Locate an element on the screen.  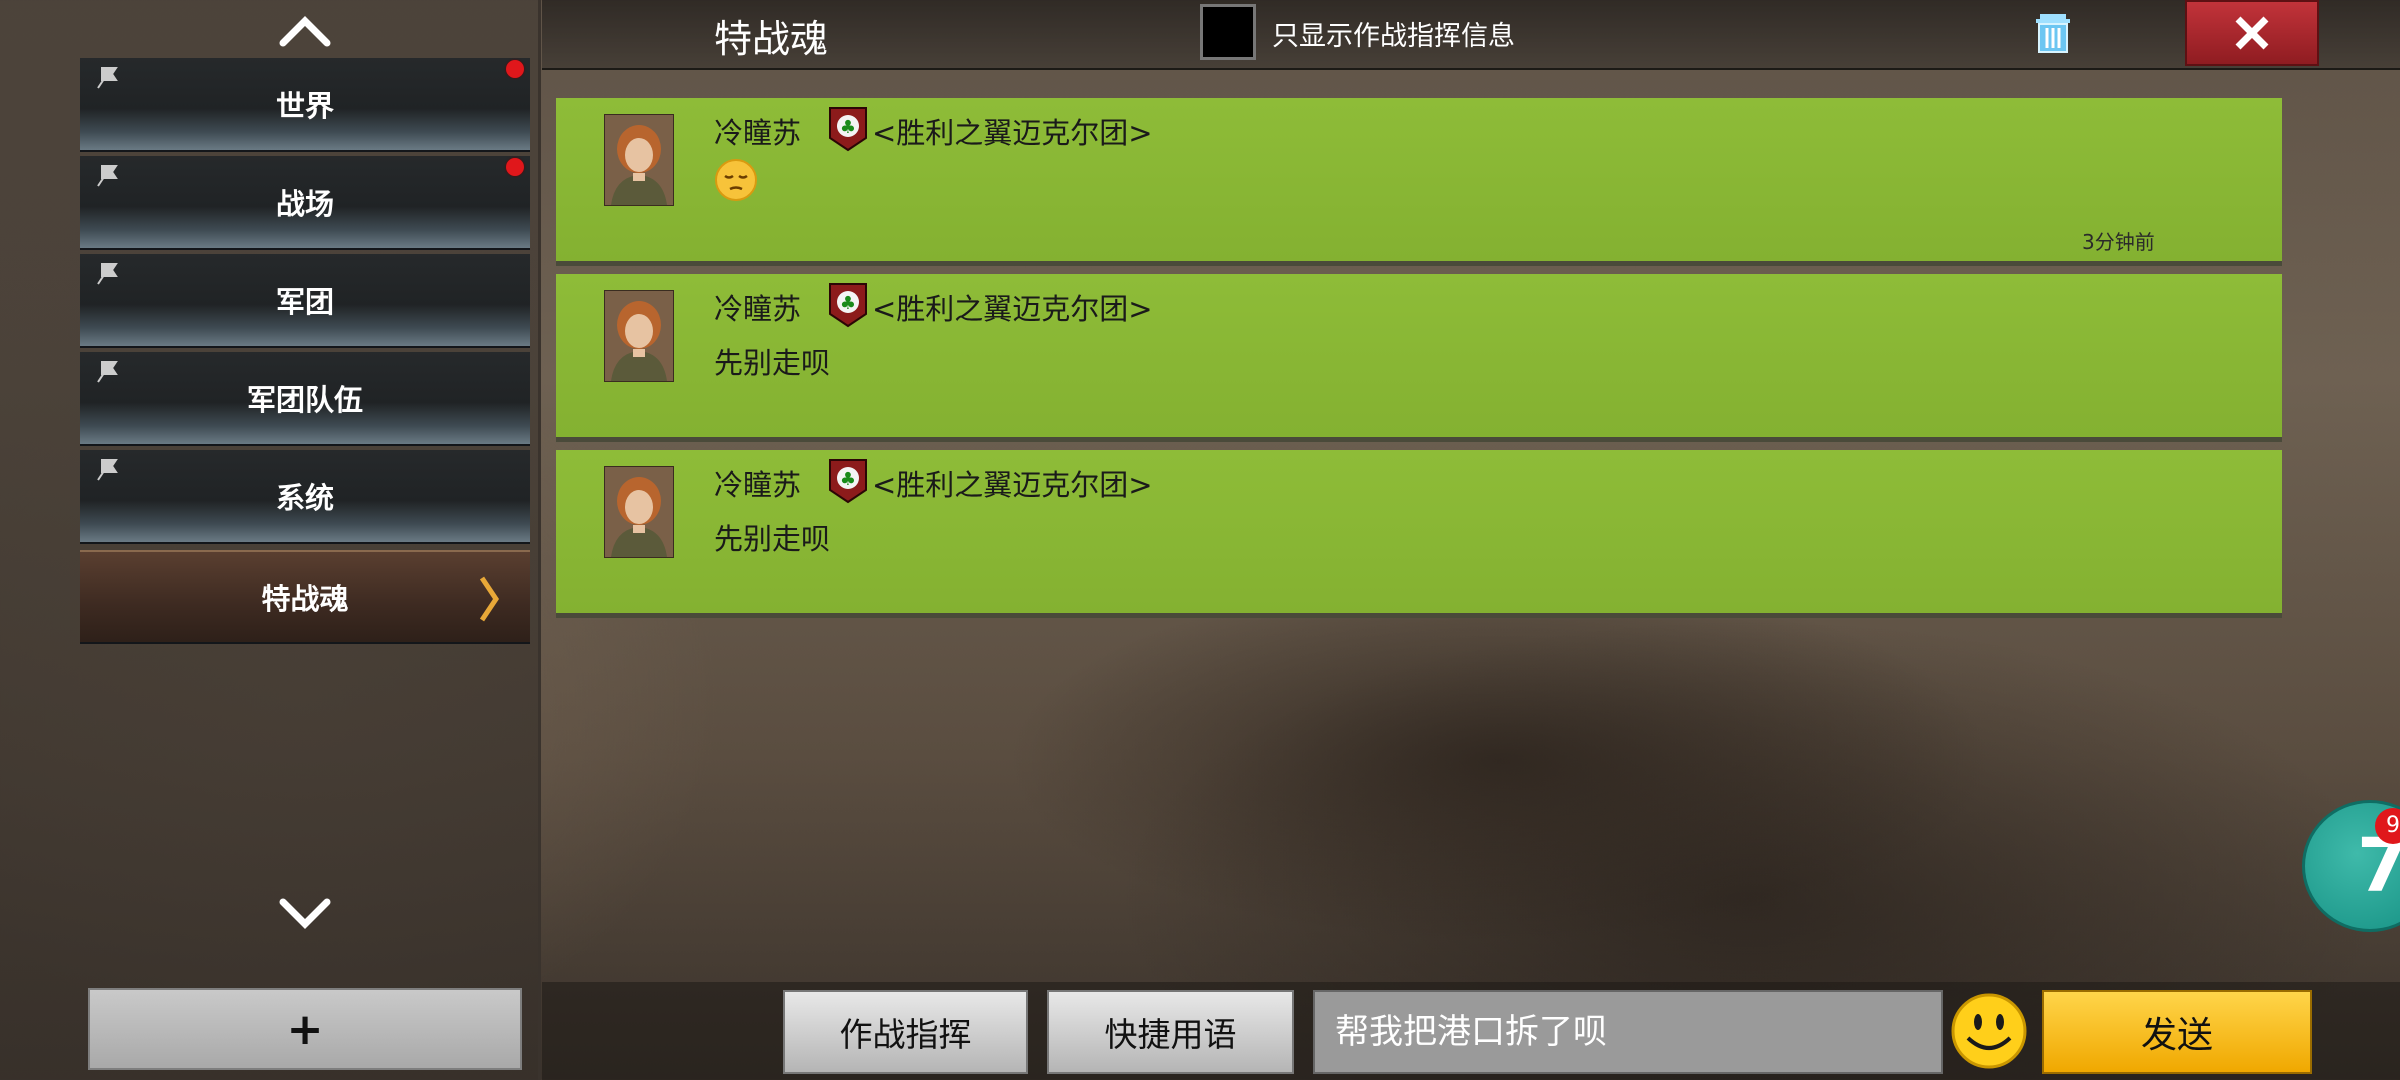
channel-label: 系统 is located at coordinates (304, 498).